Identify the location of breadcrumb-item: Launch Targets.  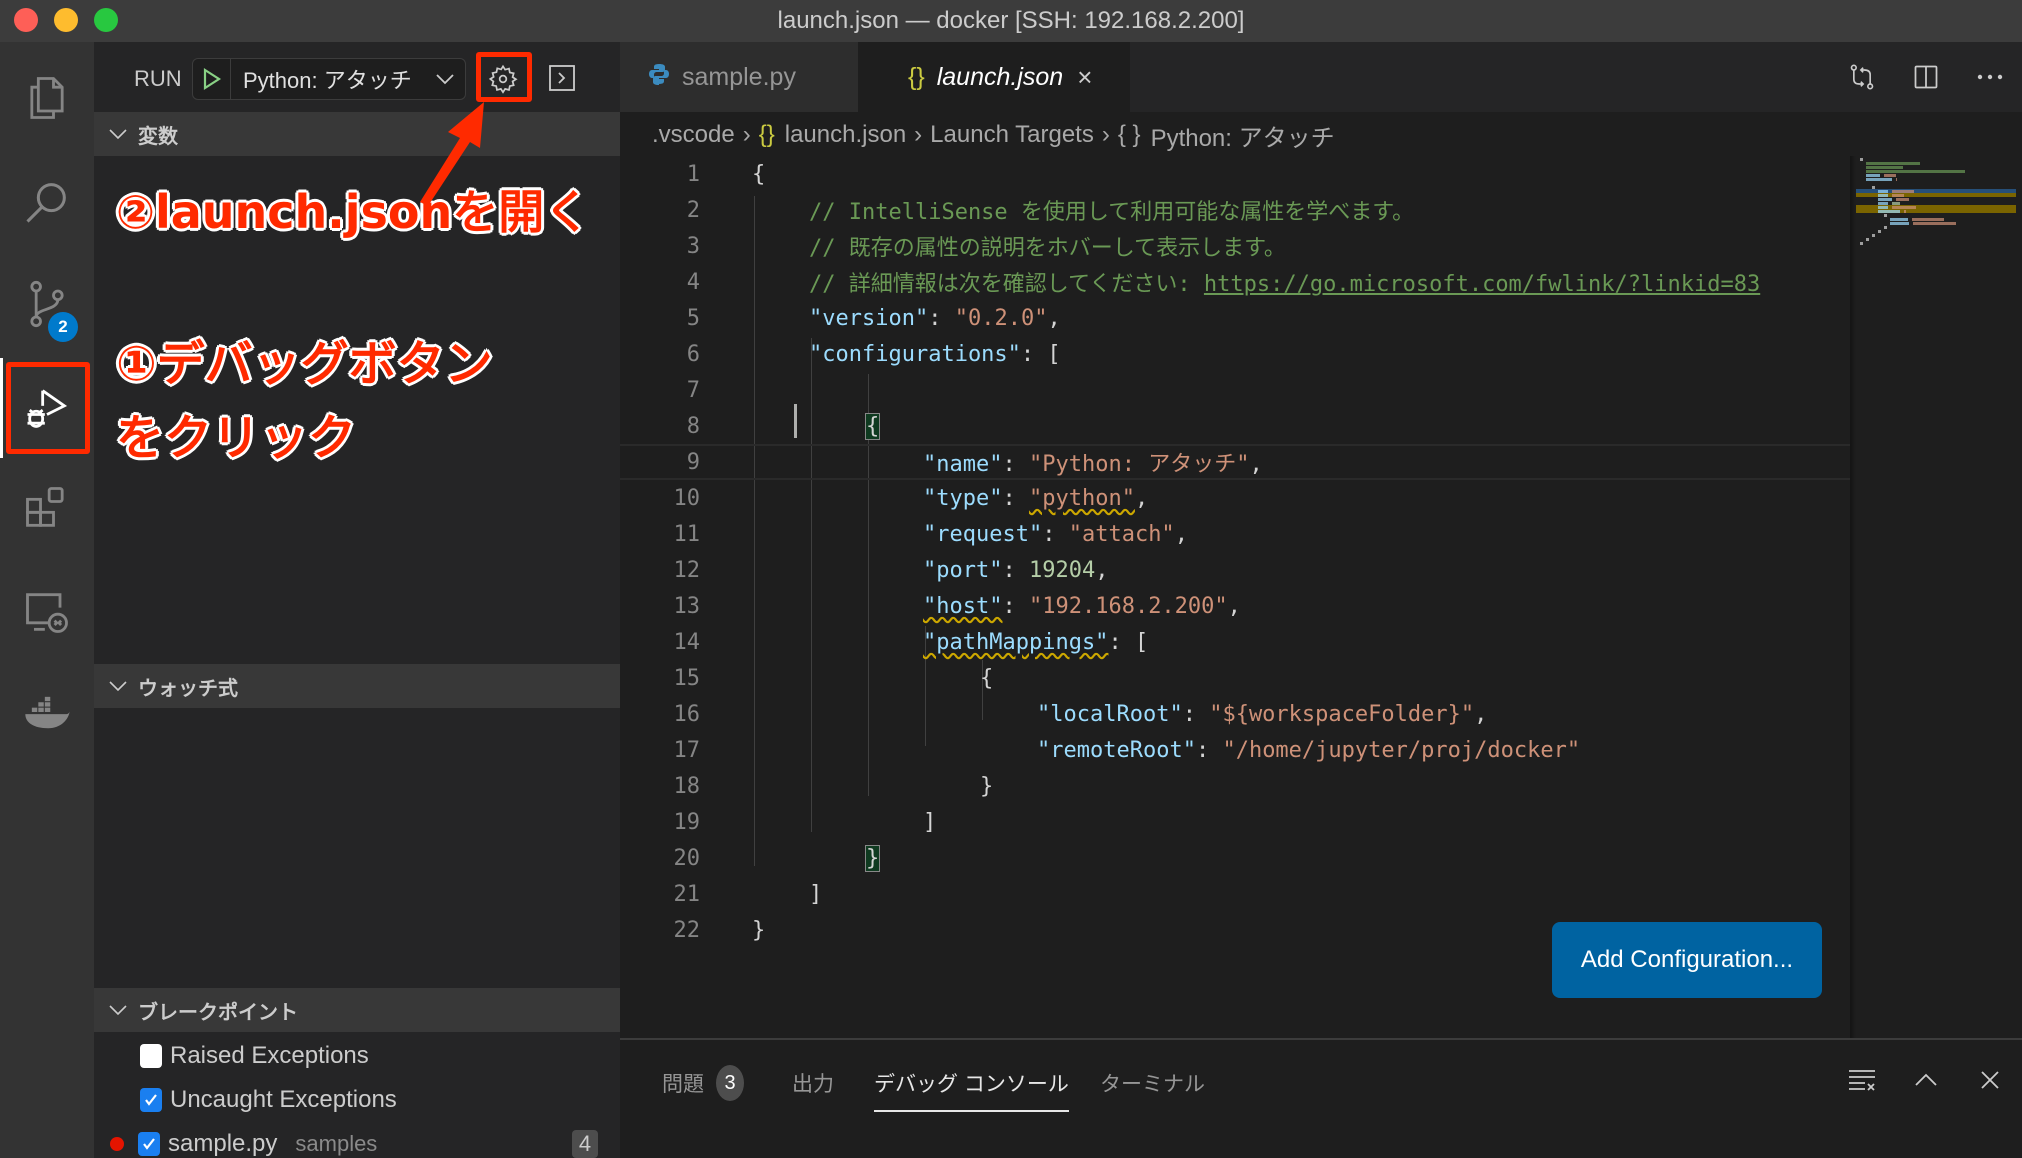
(1012, 135).